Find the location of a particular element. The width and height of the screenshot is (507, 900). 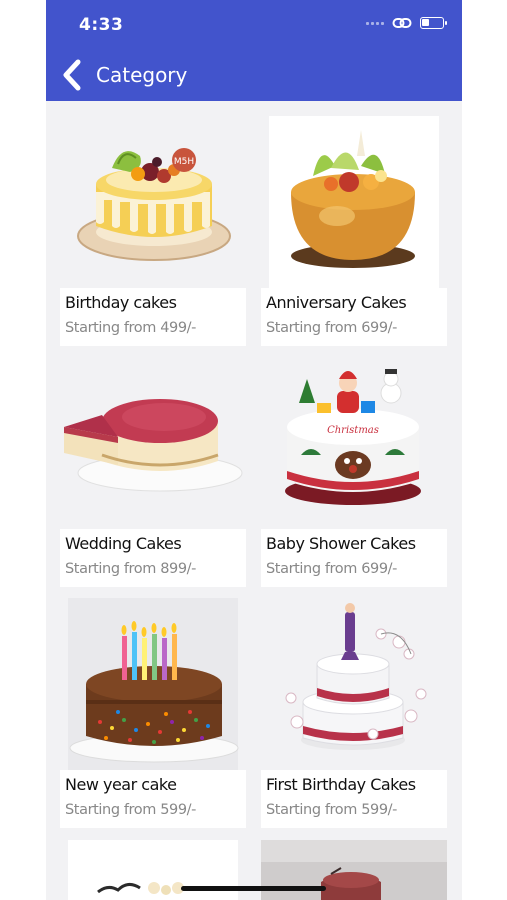

baby-shower-cake-image: Christmas is located at coordinates (354, 443).